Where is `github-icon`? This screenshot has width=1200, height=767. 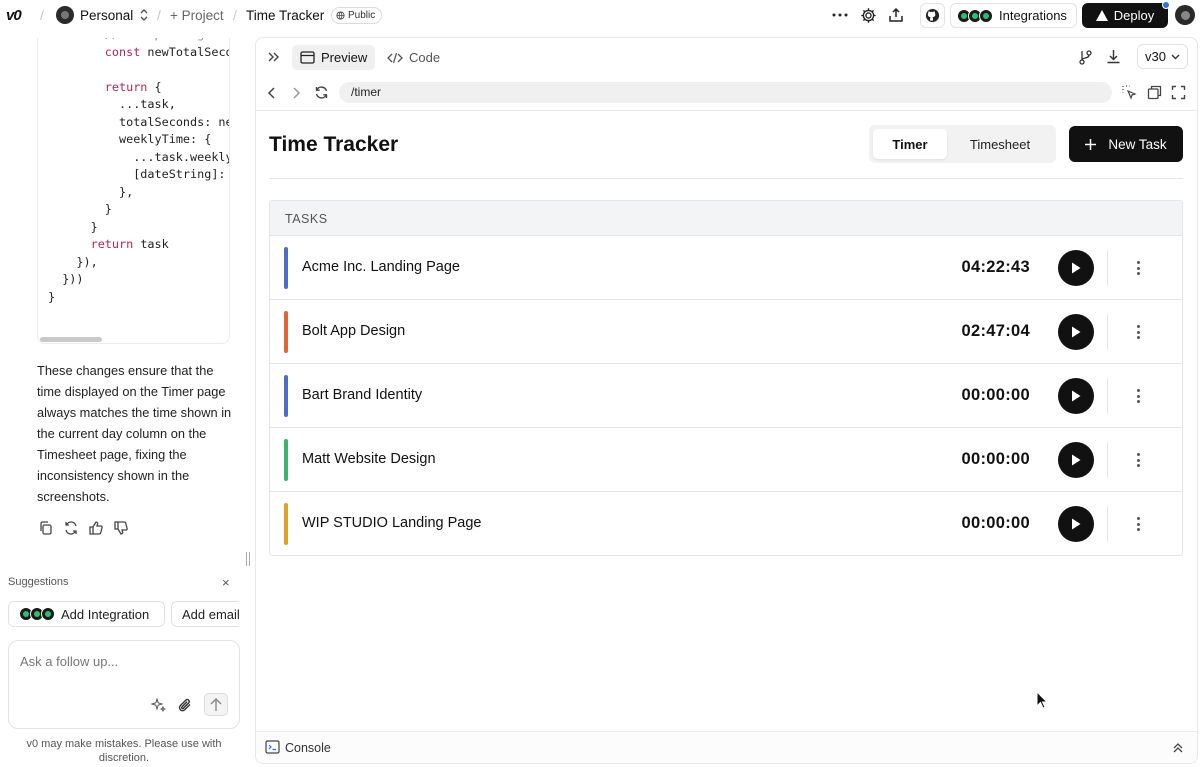
github-icon is located at coordinates (932, 15).